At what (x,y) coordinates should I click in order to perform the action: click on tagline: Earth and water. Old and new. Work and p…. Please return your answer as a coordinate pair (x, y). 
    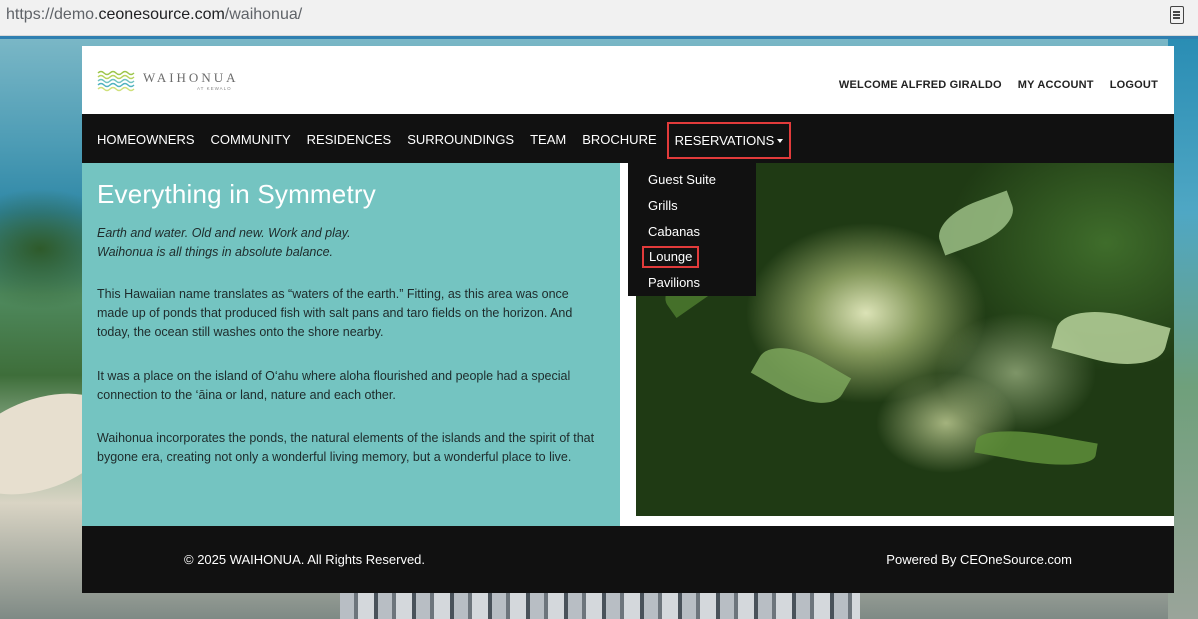
    Looking at the image, I should click on (347, 243).